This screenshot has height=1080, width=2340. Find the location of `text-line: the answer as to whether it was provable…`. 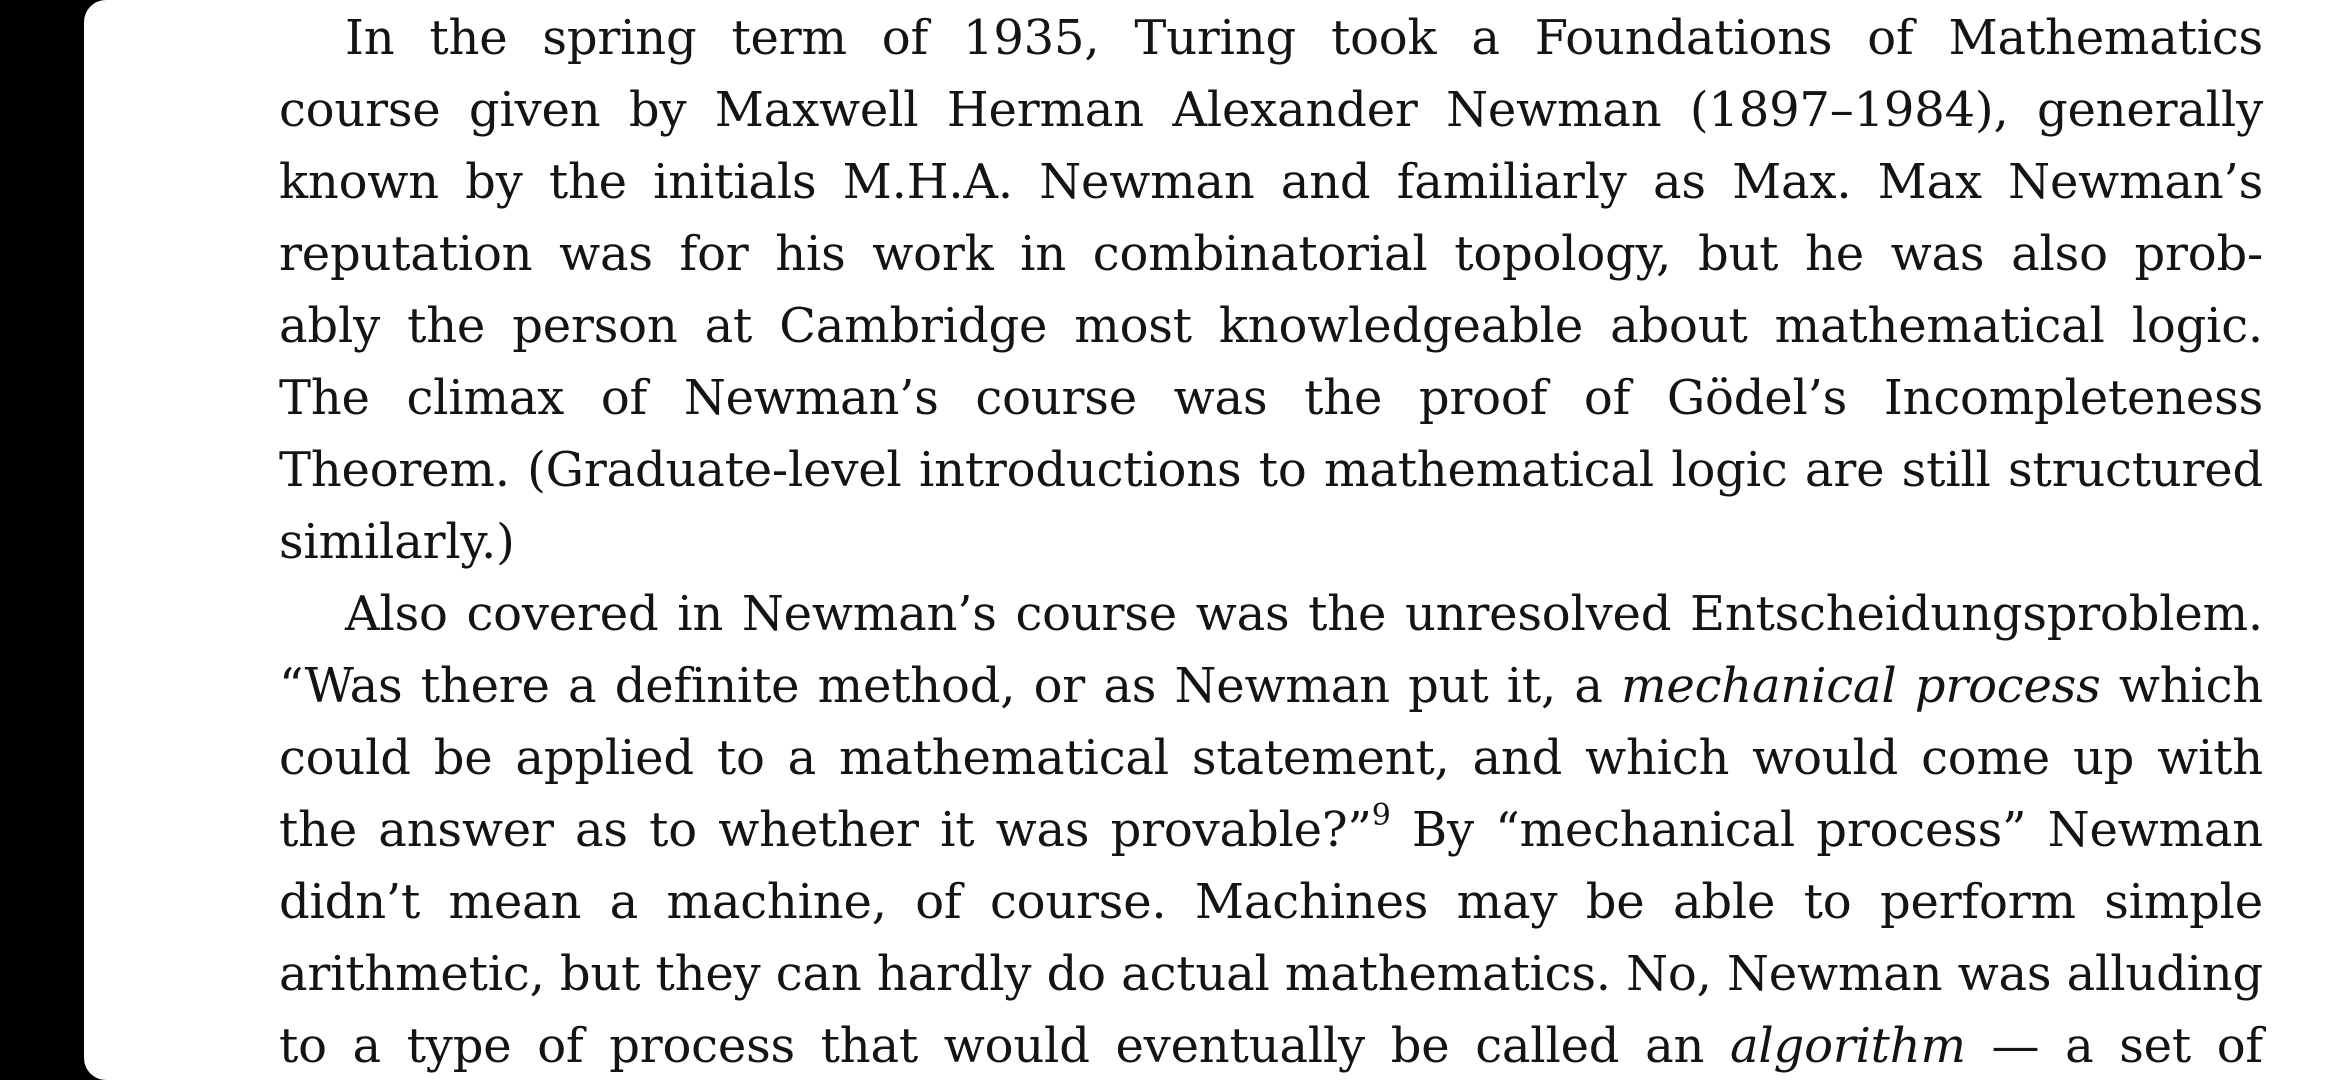

text-line: the answer as to whether it was provable… is located at coordinates (1271, 830).